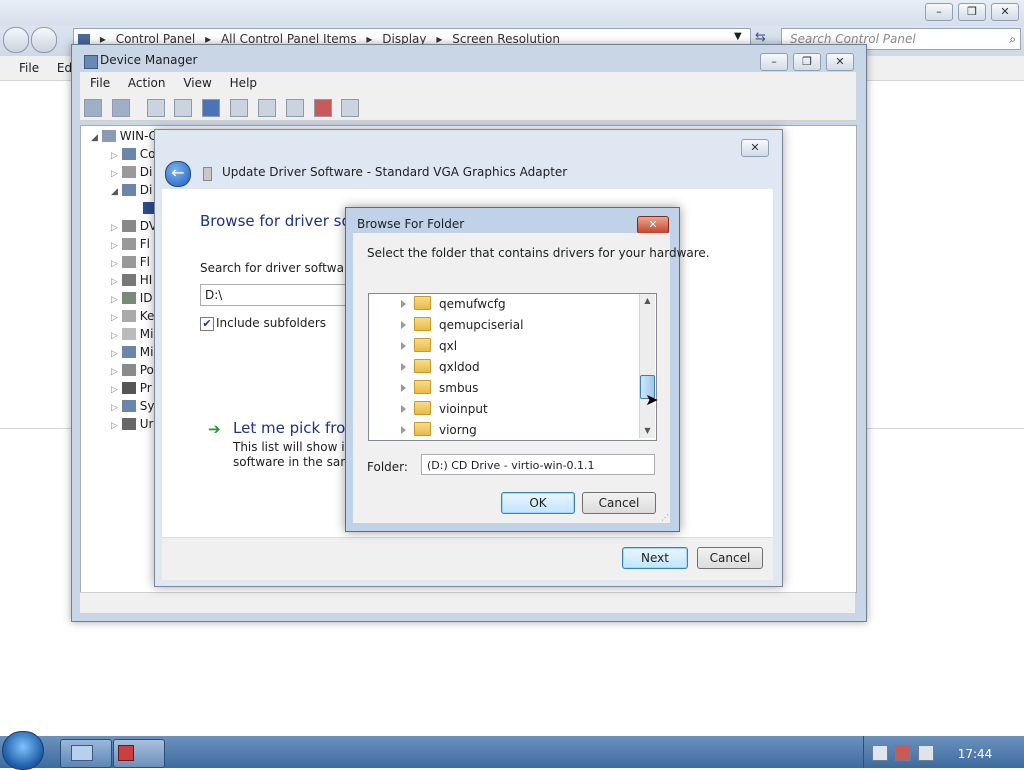 The image size is (1024, 770). I want to click on ok-button: OK, so click(538, 503).